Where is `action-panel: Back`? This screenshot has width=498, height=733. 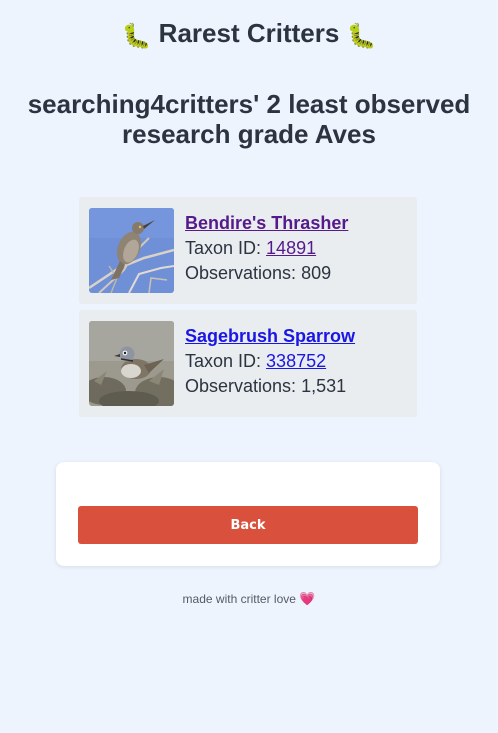 action-panel: Back is located at coordinates (248, 514).